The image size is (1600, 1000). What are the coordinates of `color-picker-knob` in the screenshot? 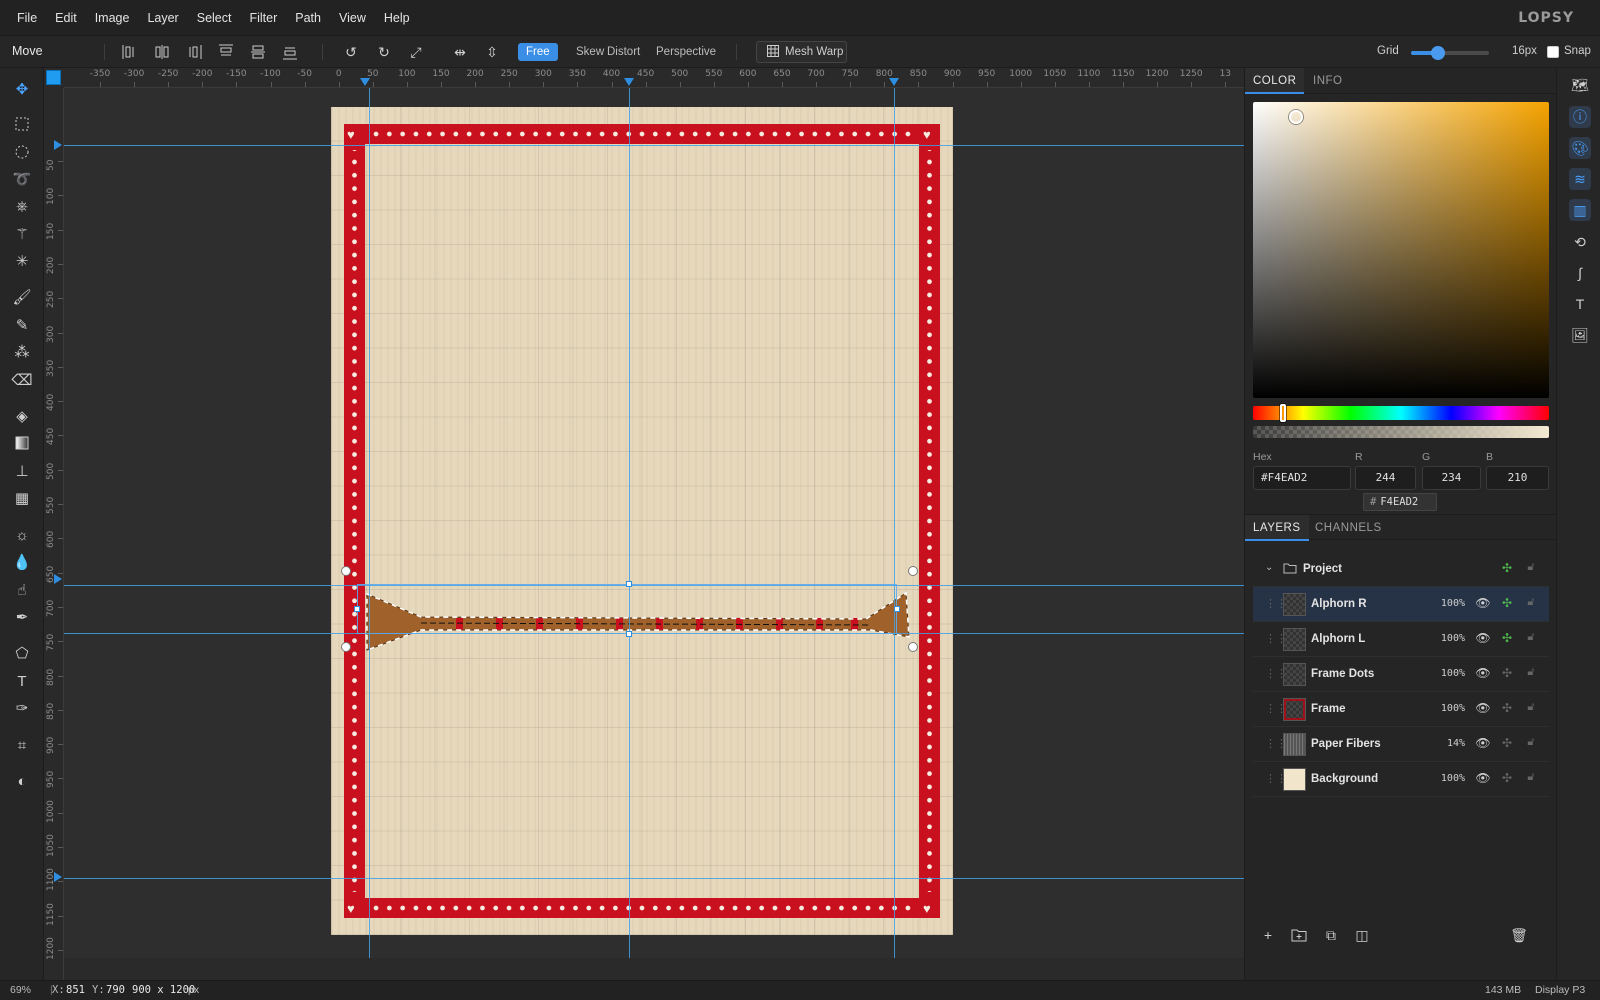 It's located at (1296, 117).